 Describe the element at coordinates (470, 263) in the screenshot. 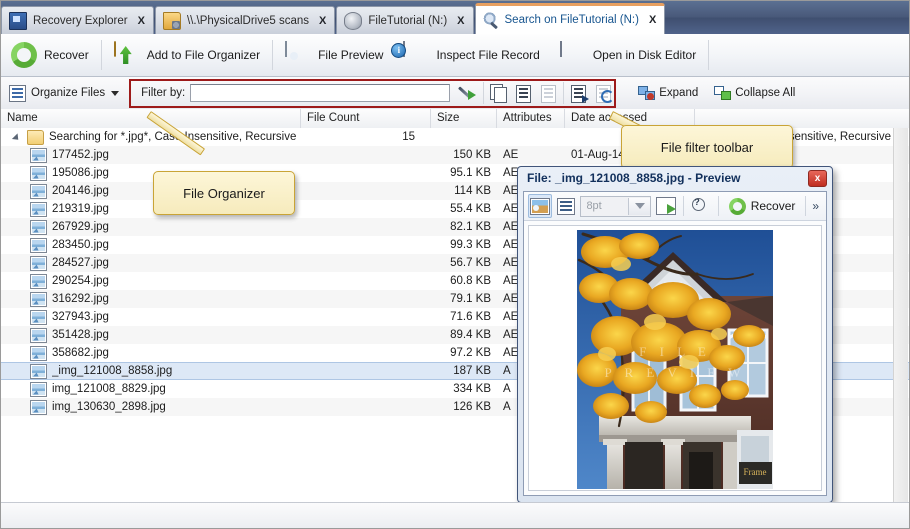

I see `cell-size: 56.7 KB` at that location.